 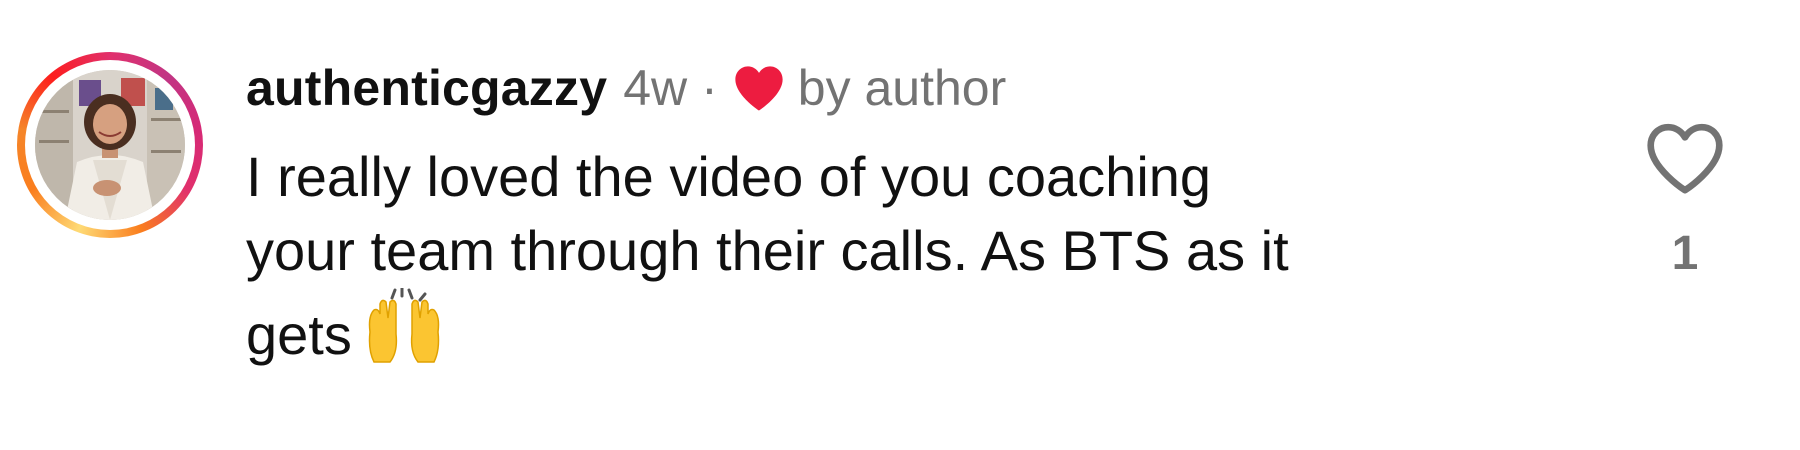 I want to click on raising-hands-emoji, so click(x=404, y=327).